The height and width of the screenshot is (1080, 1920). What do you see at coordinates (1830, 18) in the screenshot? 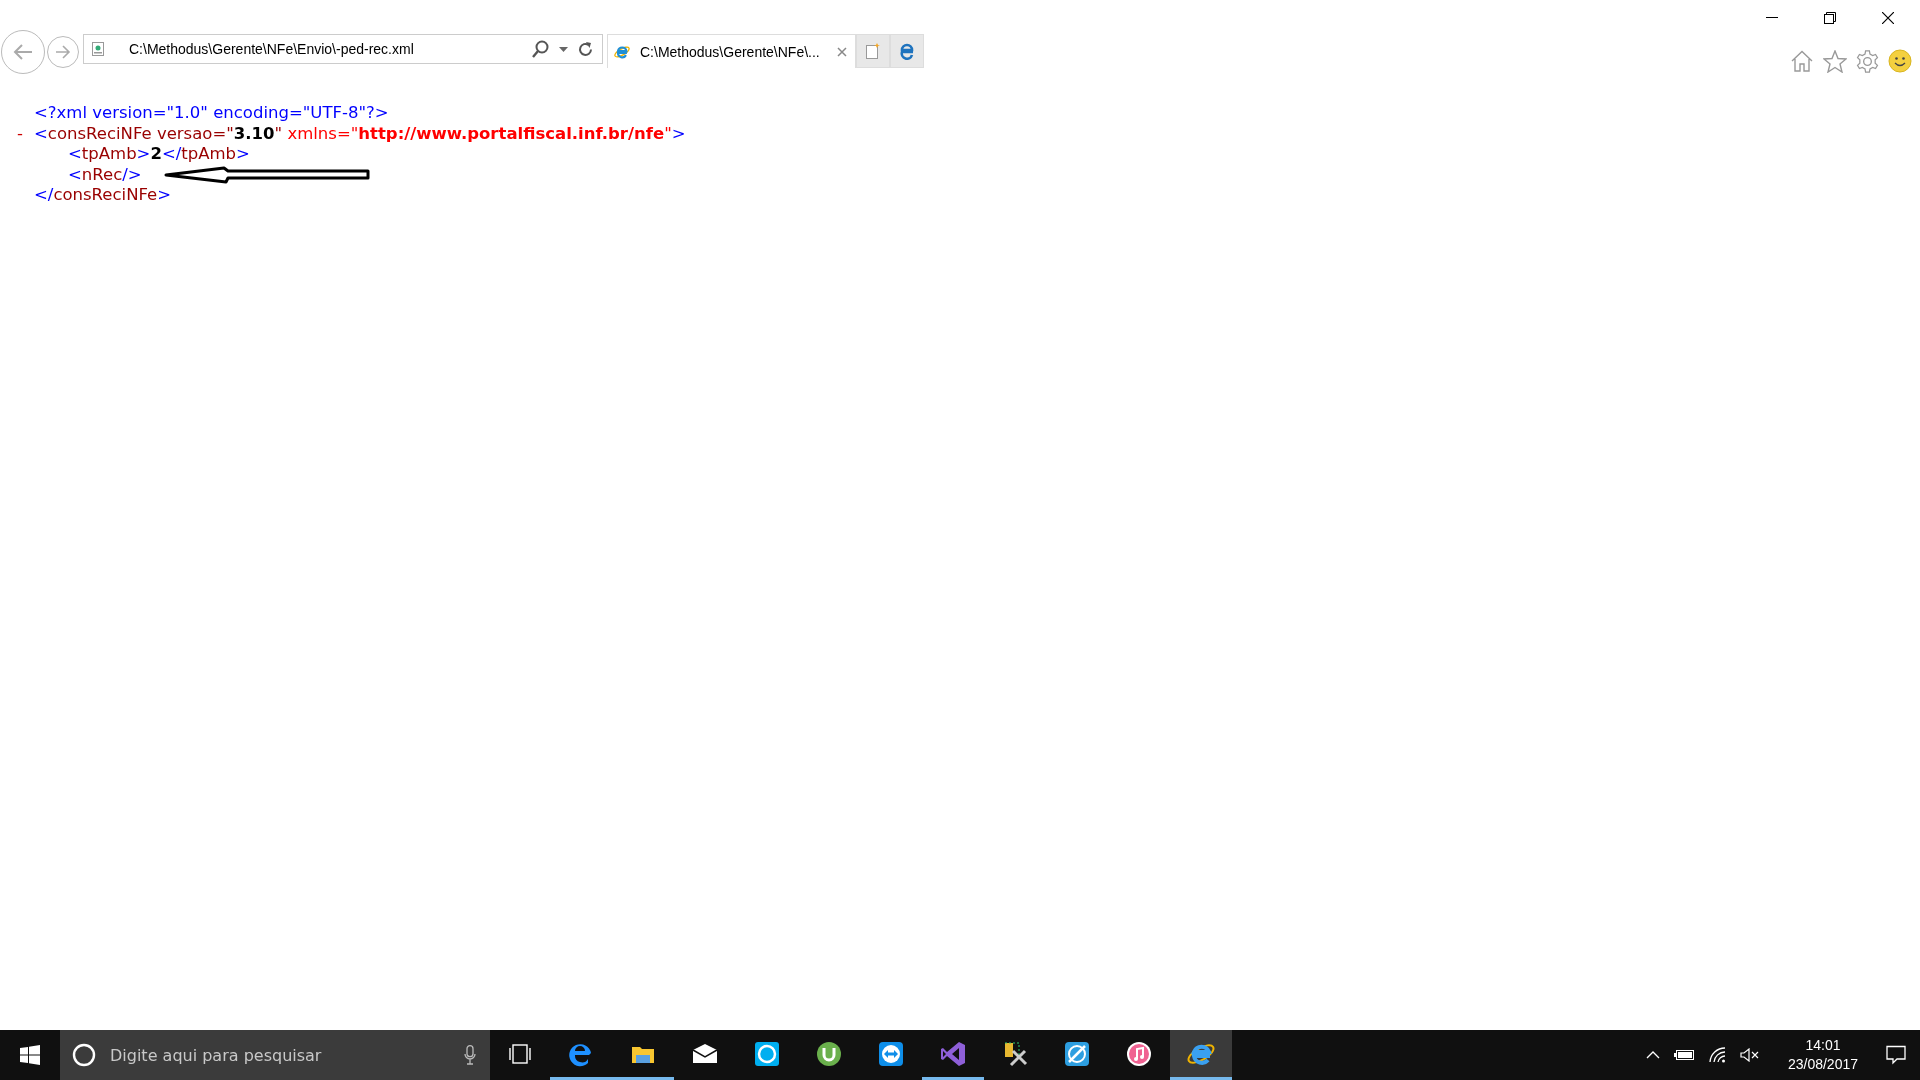
I see `restore-icon` at bounding box center [1830, 18].